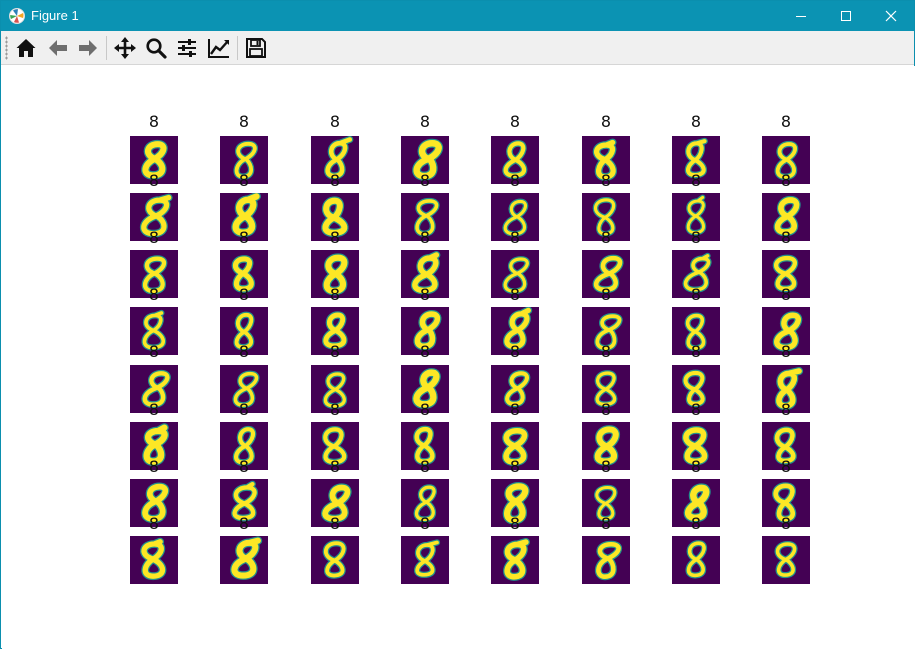  I want to click on forward-button, so click(88, 48).